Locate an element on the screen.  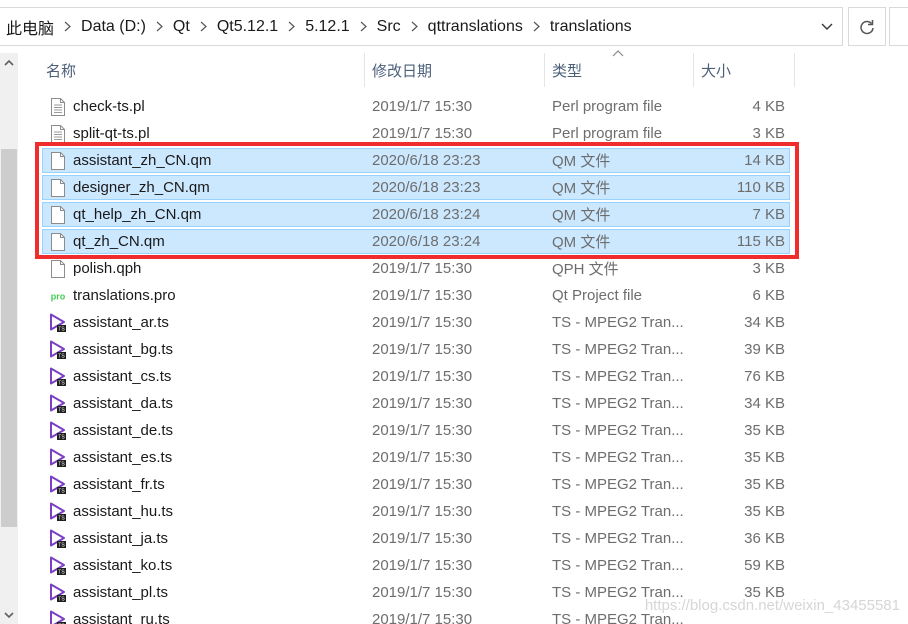
file-name: assistant_ru.ts is located at coordinates (121, 615).